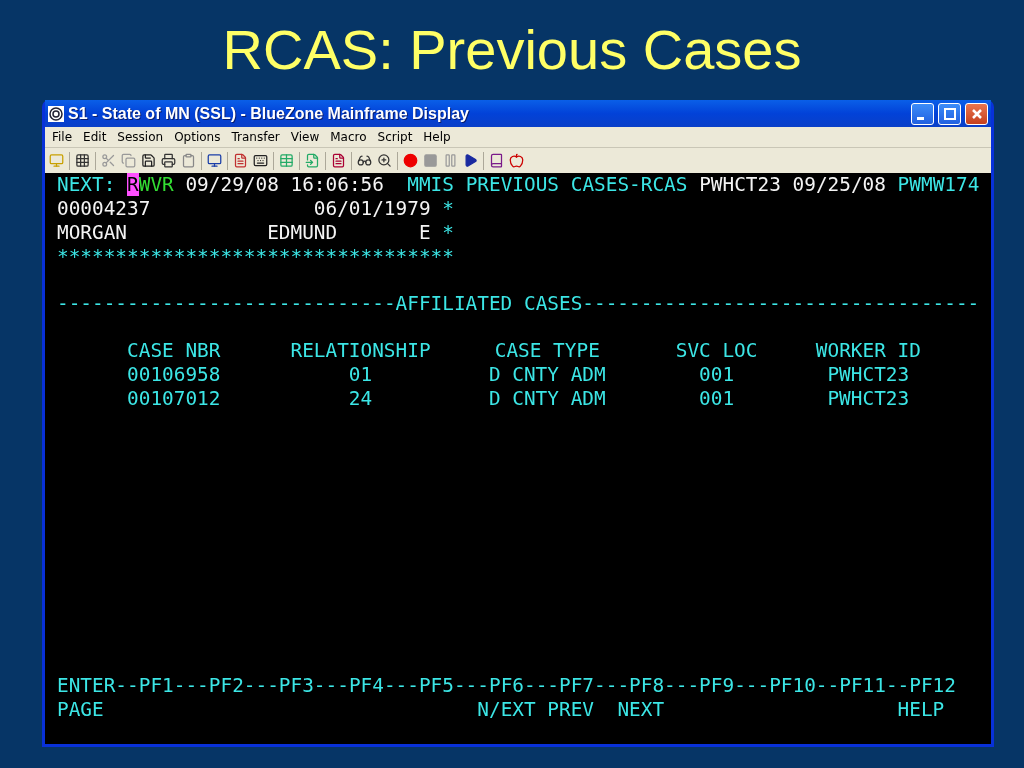  I want to click on menu-item: Options, so click(197, 137).